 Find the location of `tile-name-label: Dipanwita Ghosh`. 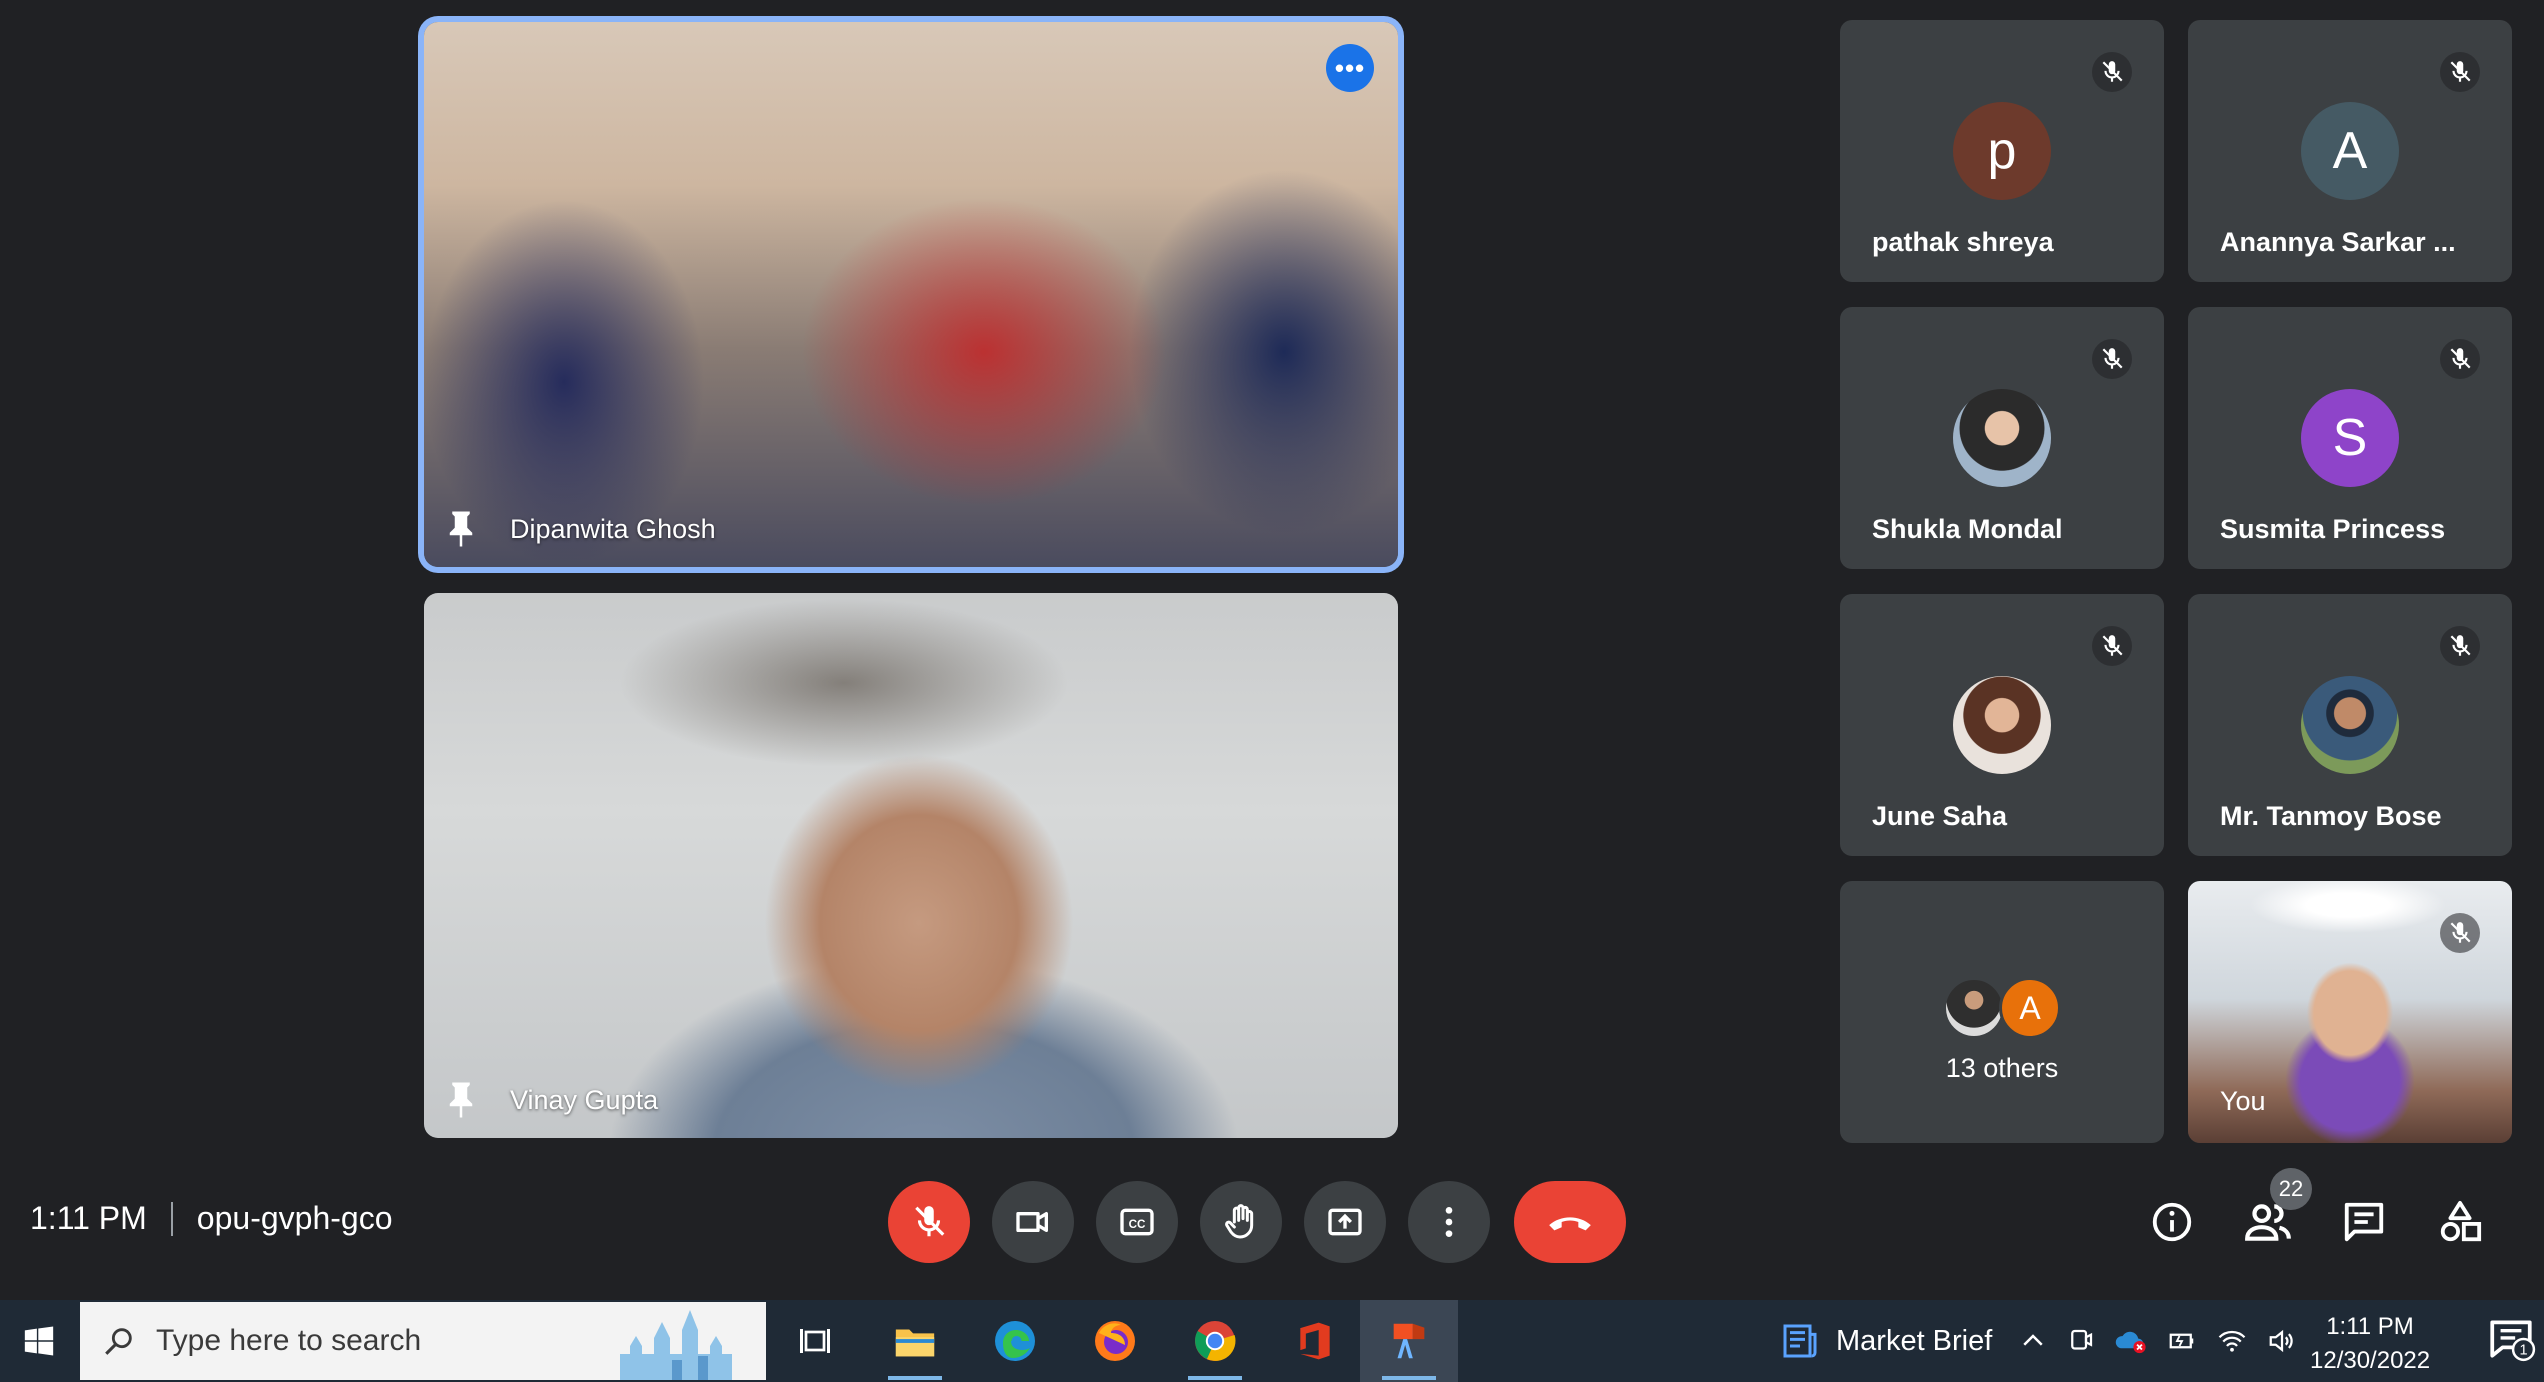

tile-name-label: Dipanwita Ghosh is located at coordinates (581, 529).